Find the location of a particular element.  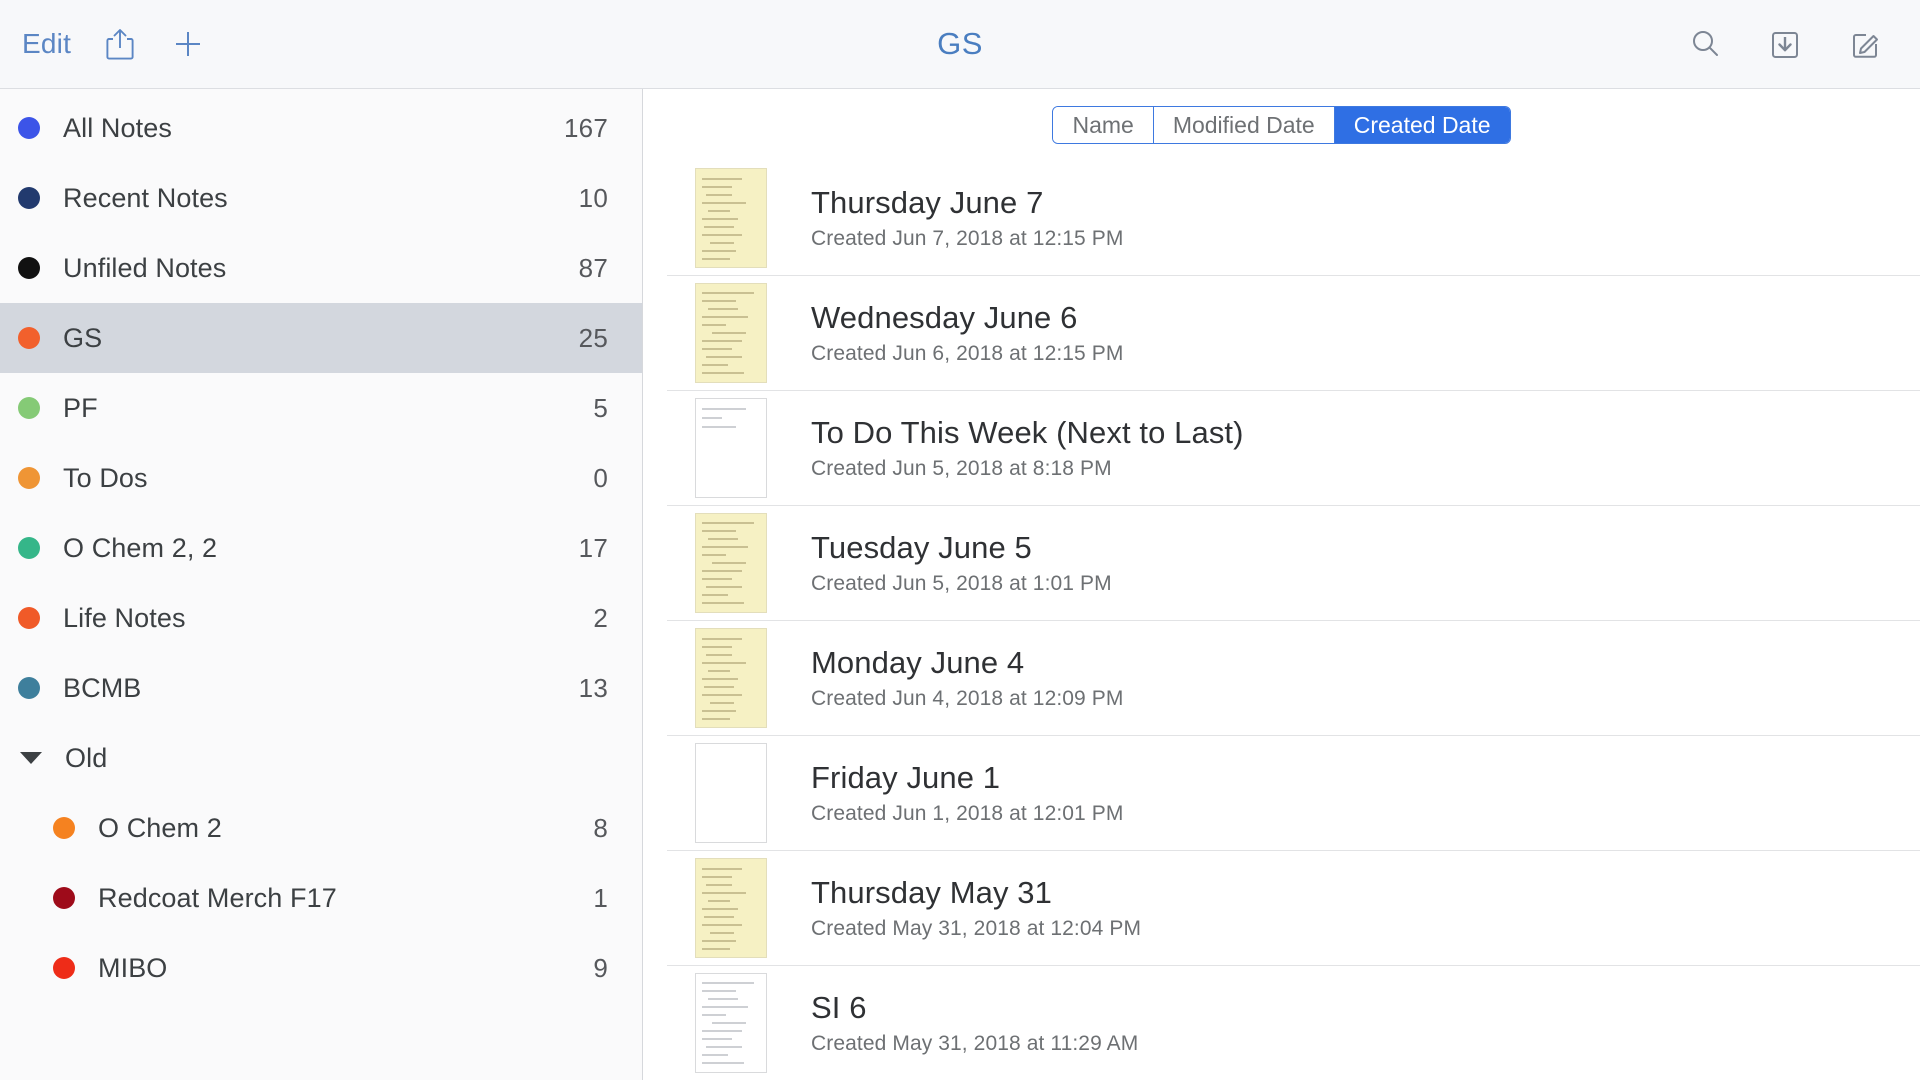

sidebar-item-gs: GS 25 is located at coordinates (321, 338).